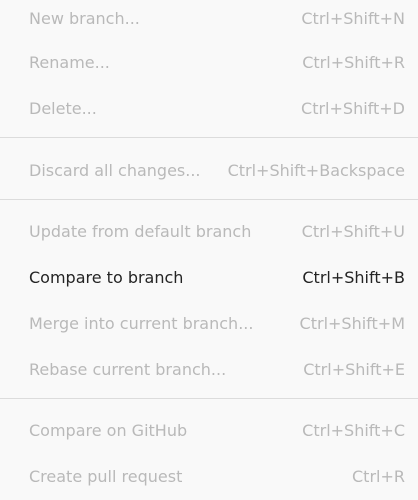 Image resolution: width=418 pixels, height=500 pixels. Describe the element at coordinates (353, 231) in the screenshot. I see `menu-item-shortcut: Ctrl+Shift+U` at that location.